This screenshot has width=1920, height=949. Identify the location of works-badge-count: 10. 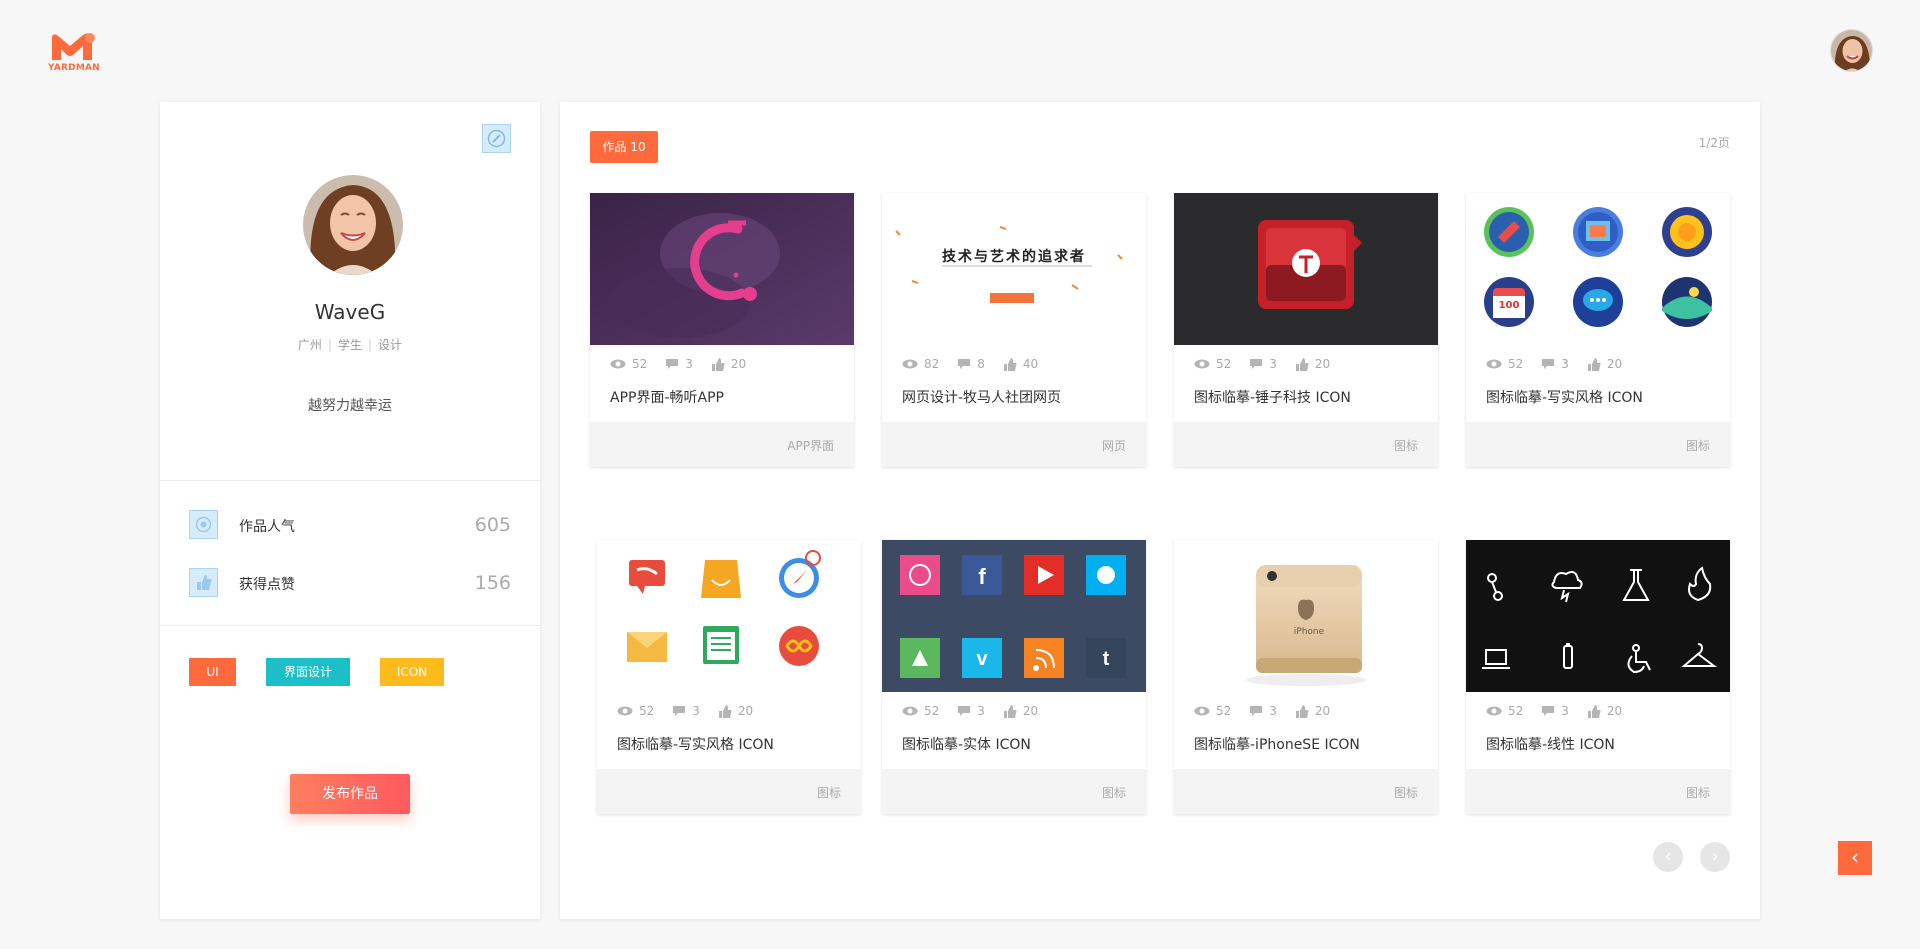
(638, 147).